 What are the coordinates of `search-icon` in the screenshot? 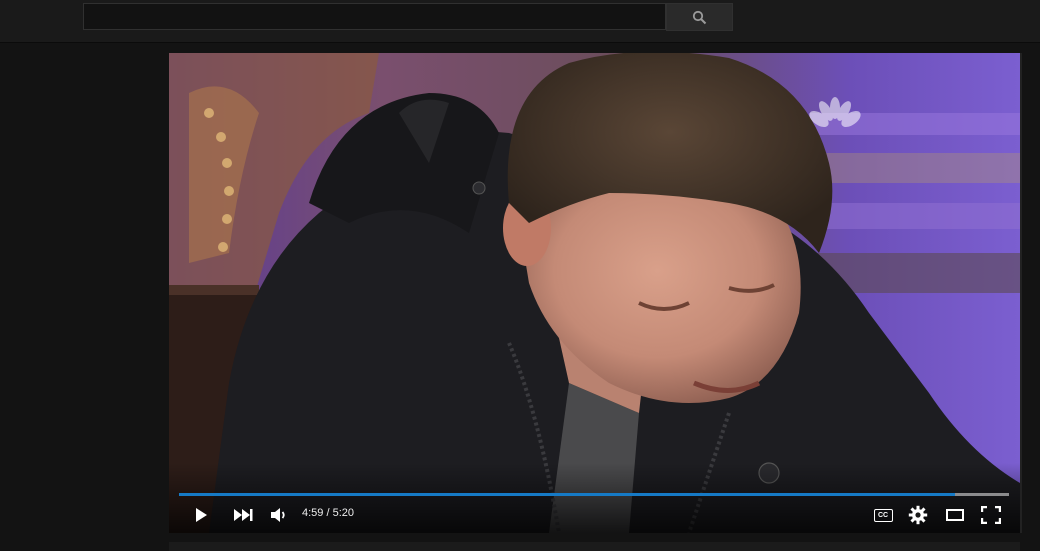 It's located at (699, 17).